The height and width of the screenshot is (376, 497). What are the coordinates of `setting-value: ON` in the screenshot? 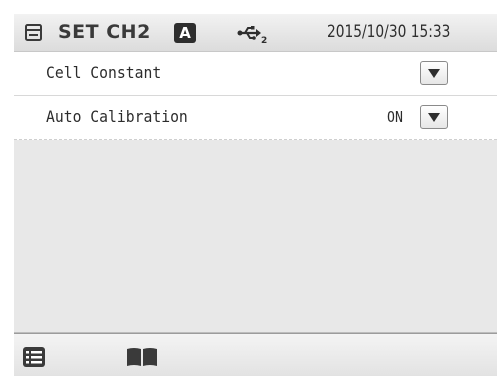 It's located at (395, 117).